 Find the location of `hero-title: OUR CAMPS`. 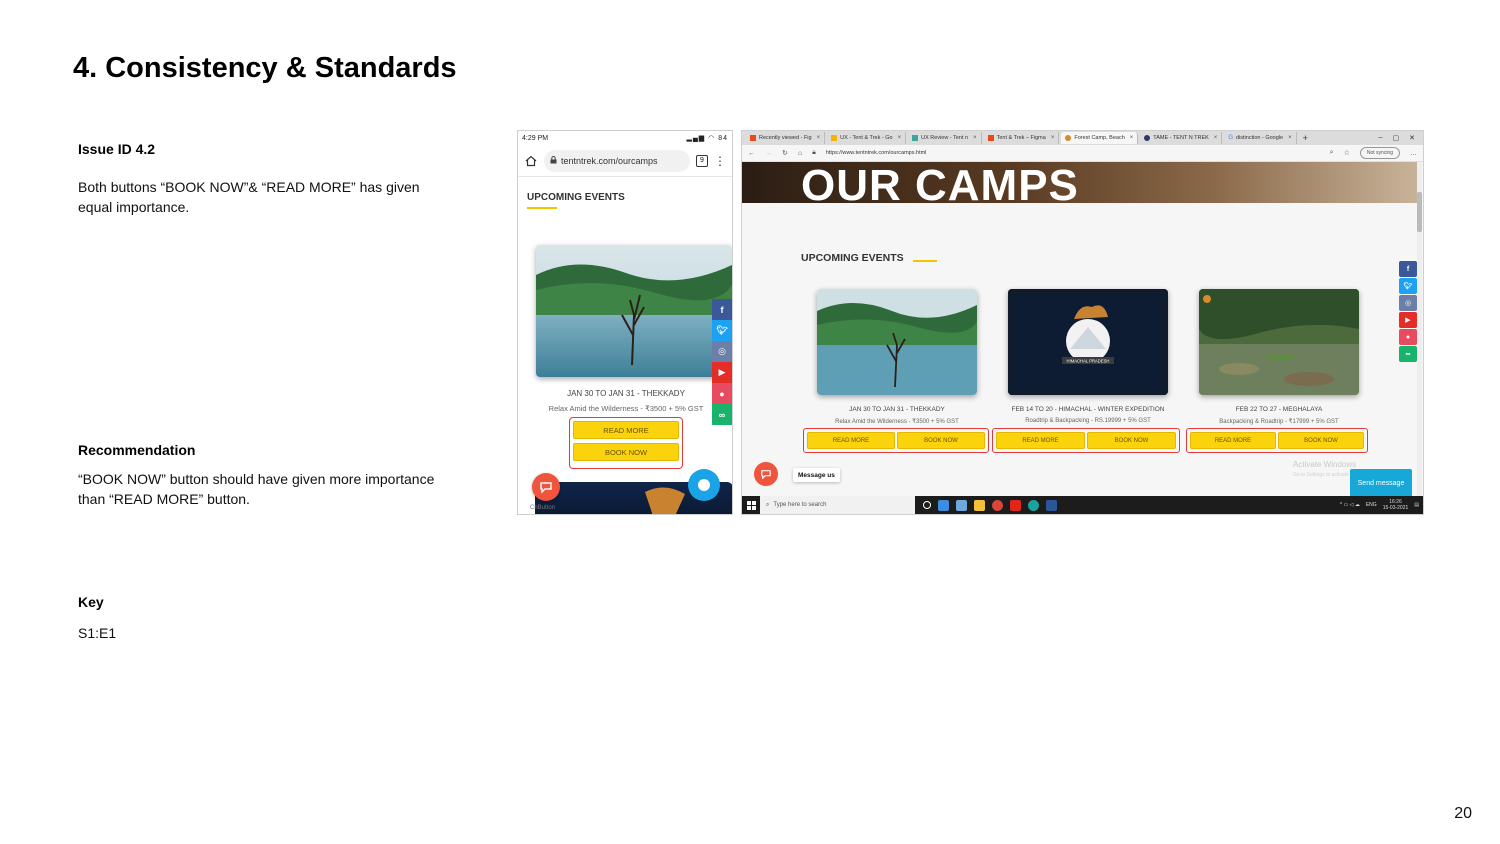

hero-title: OUR CAMPS is located at coordinates (940, 182).